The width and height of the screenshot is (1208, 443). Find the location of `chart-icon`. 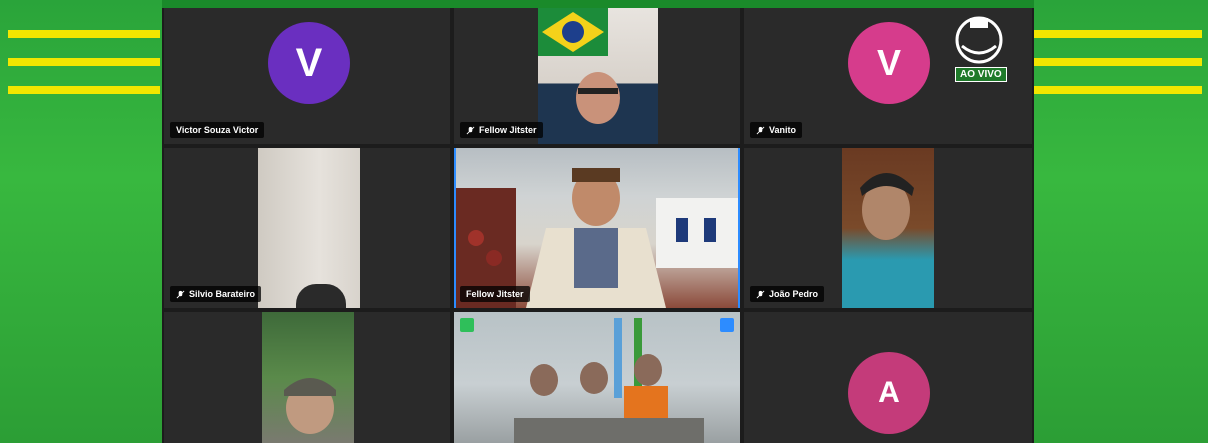

chart-icon is located at coordinates (467, 325).